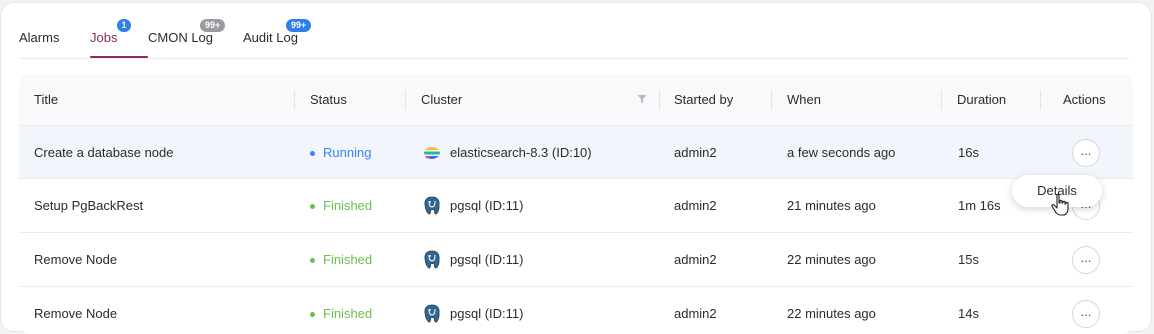  What do you see at coordinates (213, 25) in the screenshot?
I see `cmon-log-count-badge: 99+` at bounding box center [213, 25].